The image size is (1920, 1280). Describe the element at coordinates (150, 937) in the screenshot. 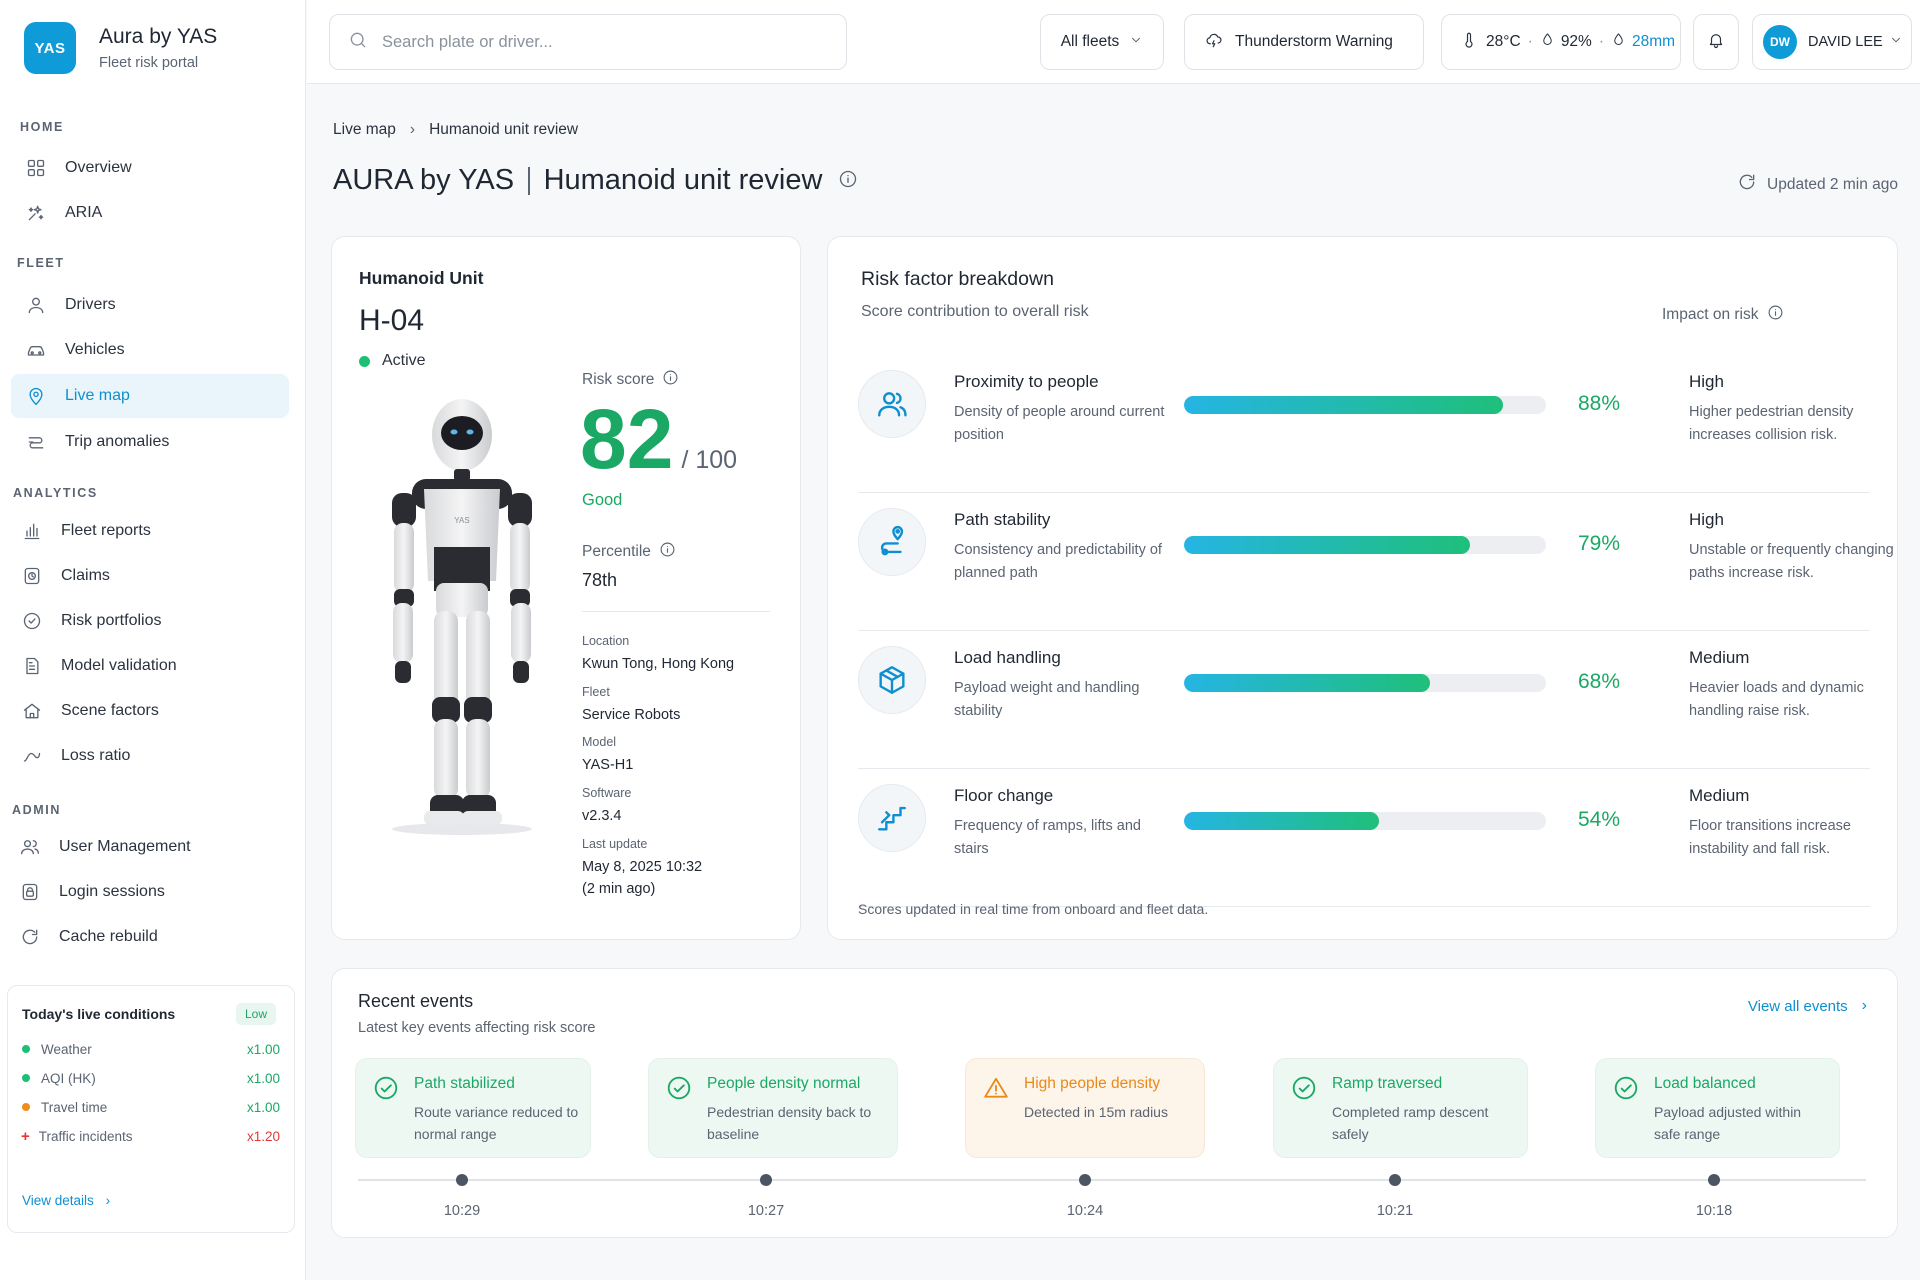

I see `sidebar-item-cache-rebuild: Cache rebuild` at that location.